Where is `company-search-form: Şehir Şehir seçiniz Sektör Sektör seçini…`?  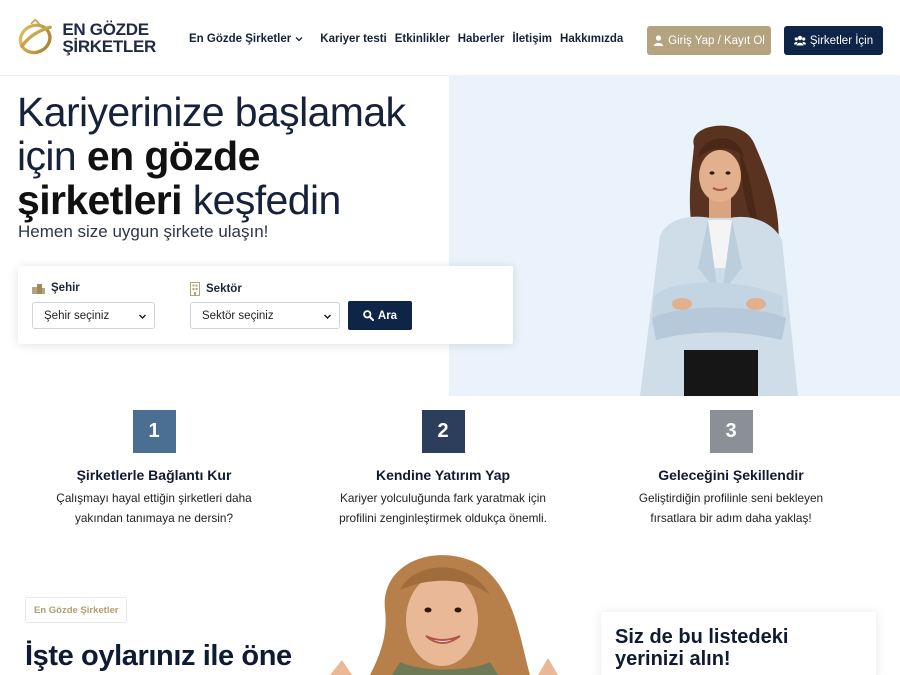
company-search-form: Şehir Şehir seçiniz Sektör Sektör seçini… is located at coordinates (265, 305).